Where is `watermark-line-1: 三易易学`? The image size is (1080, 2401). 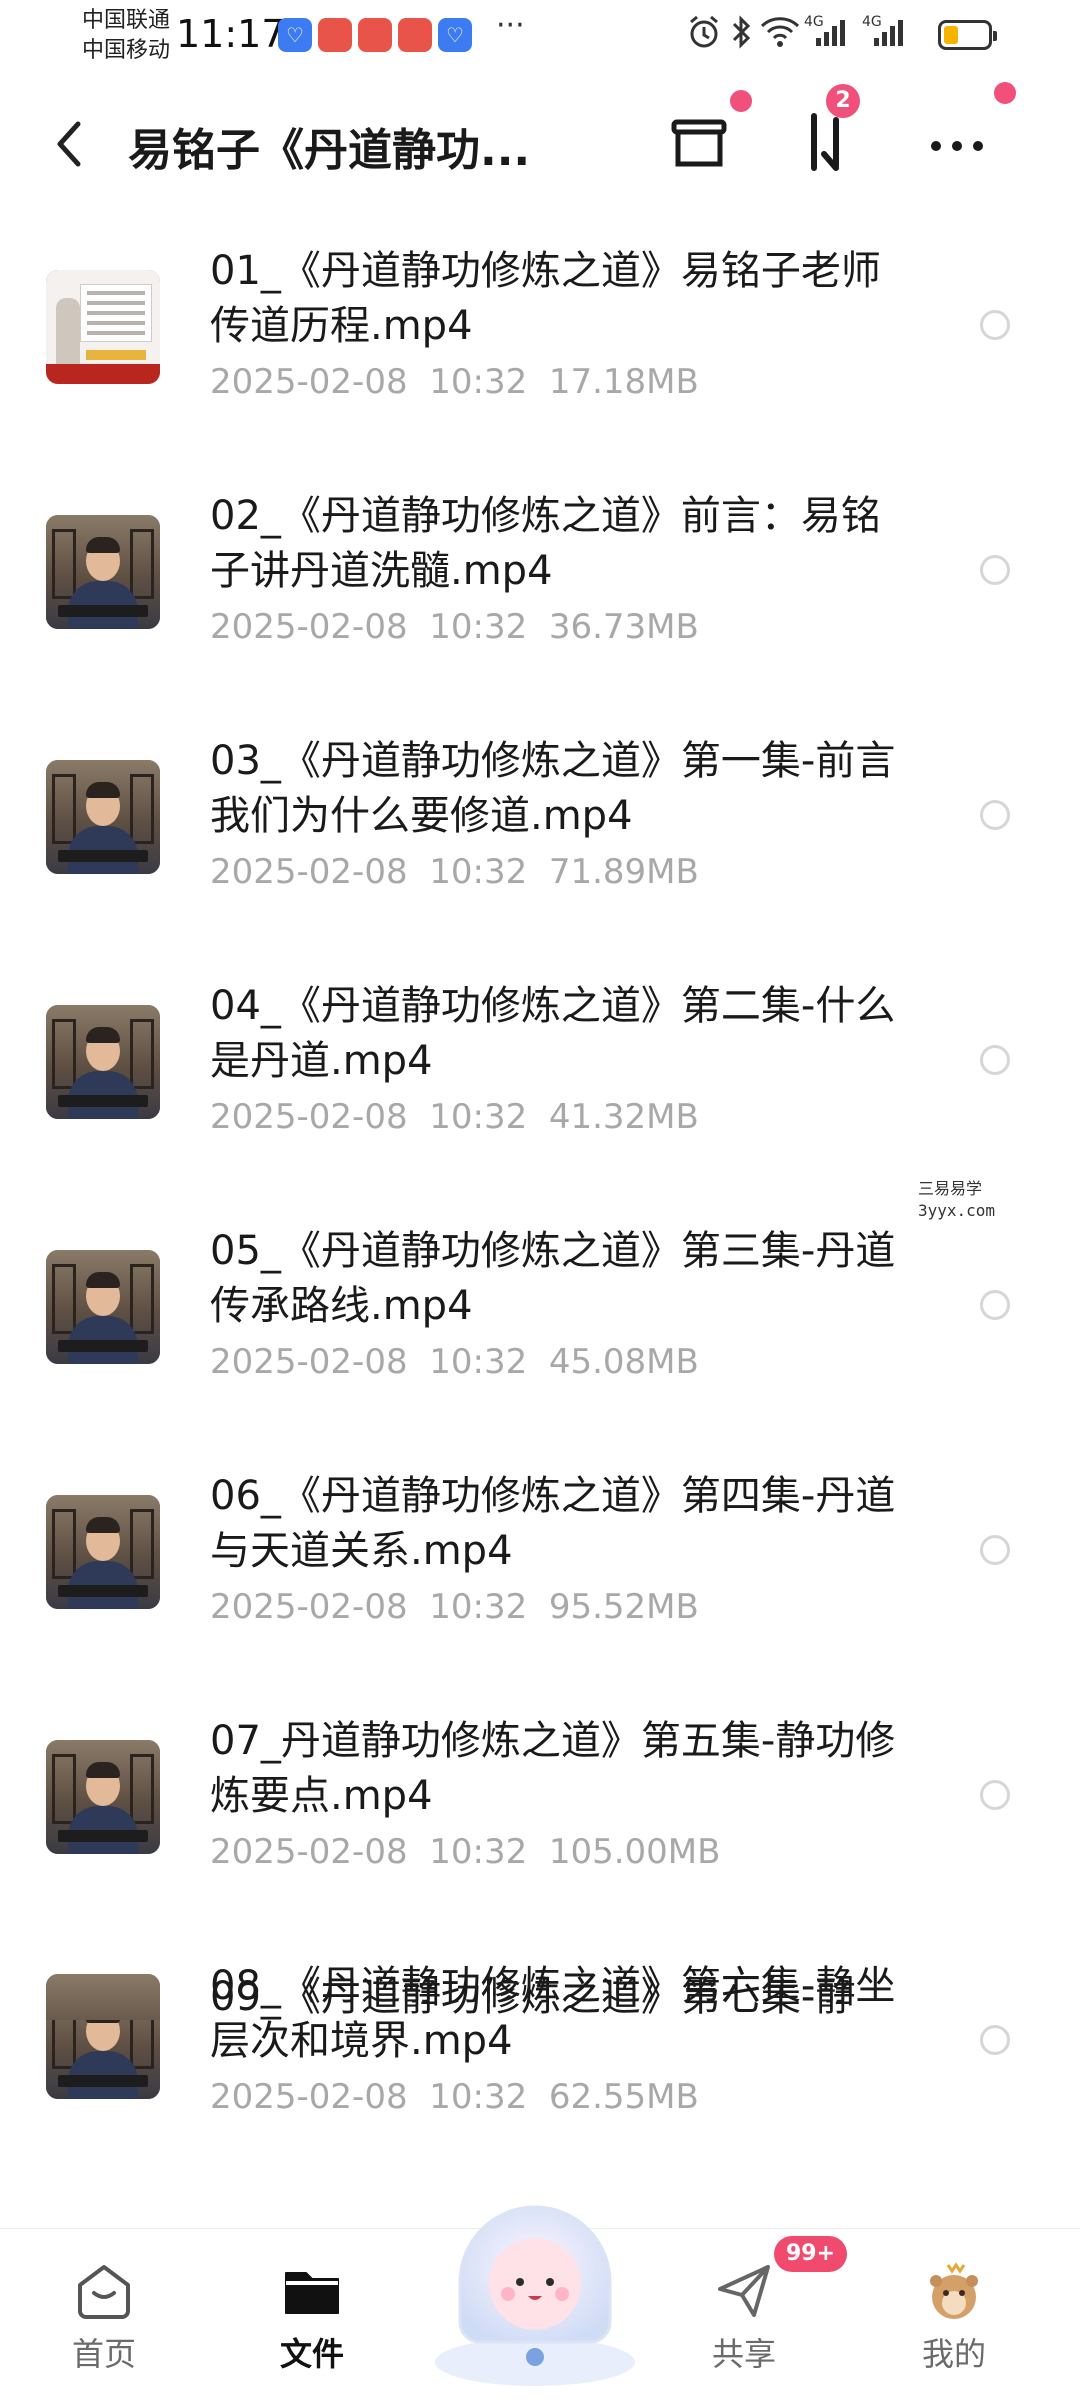
watermark-line-1: 三易易学 is located at coordinates (950, 1188).